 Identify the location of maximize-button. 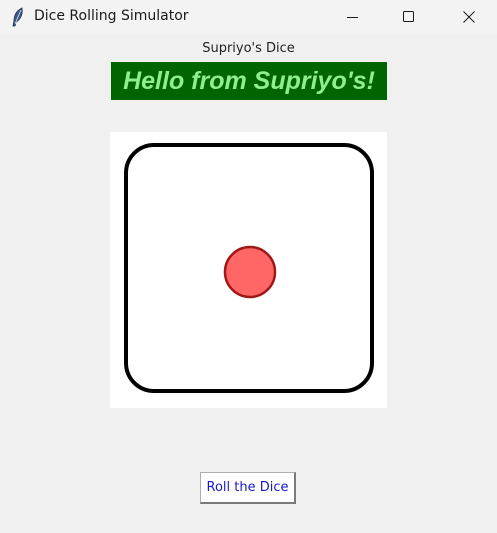
(409, 17).